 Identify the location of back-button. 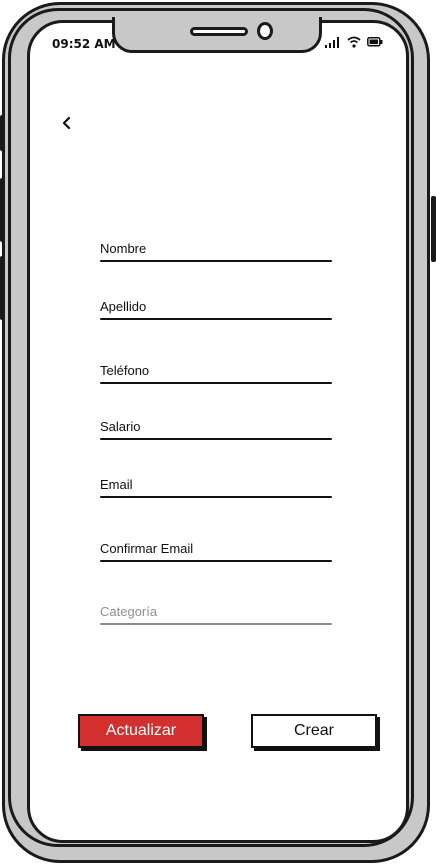
(68, 123).